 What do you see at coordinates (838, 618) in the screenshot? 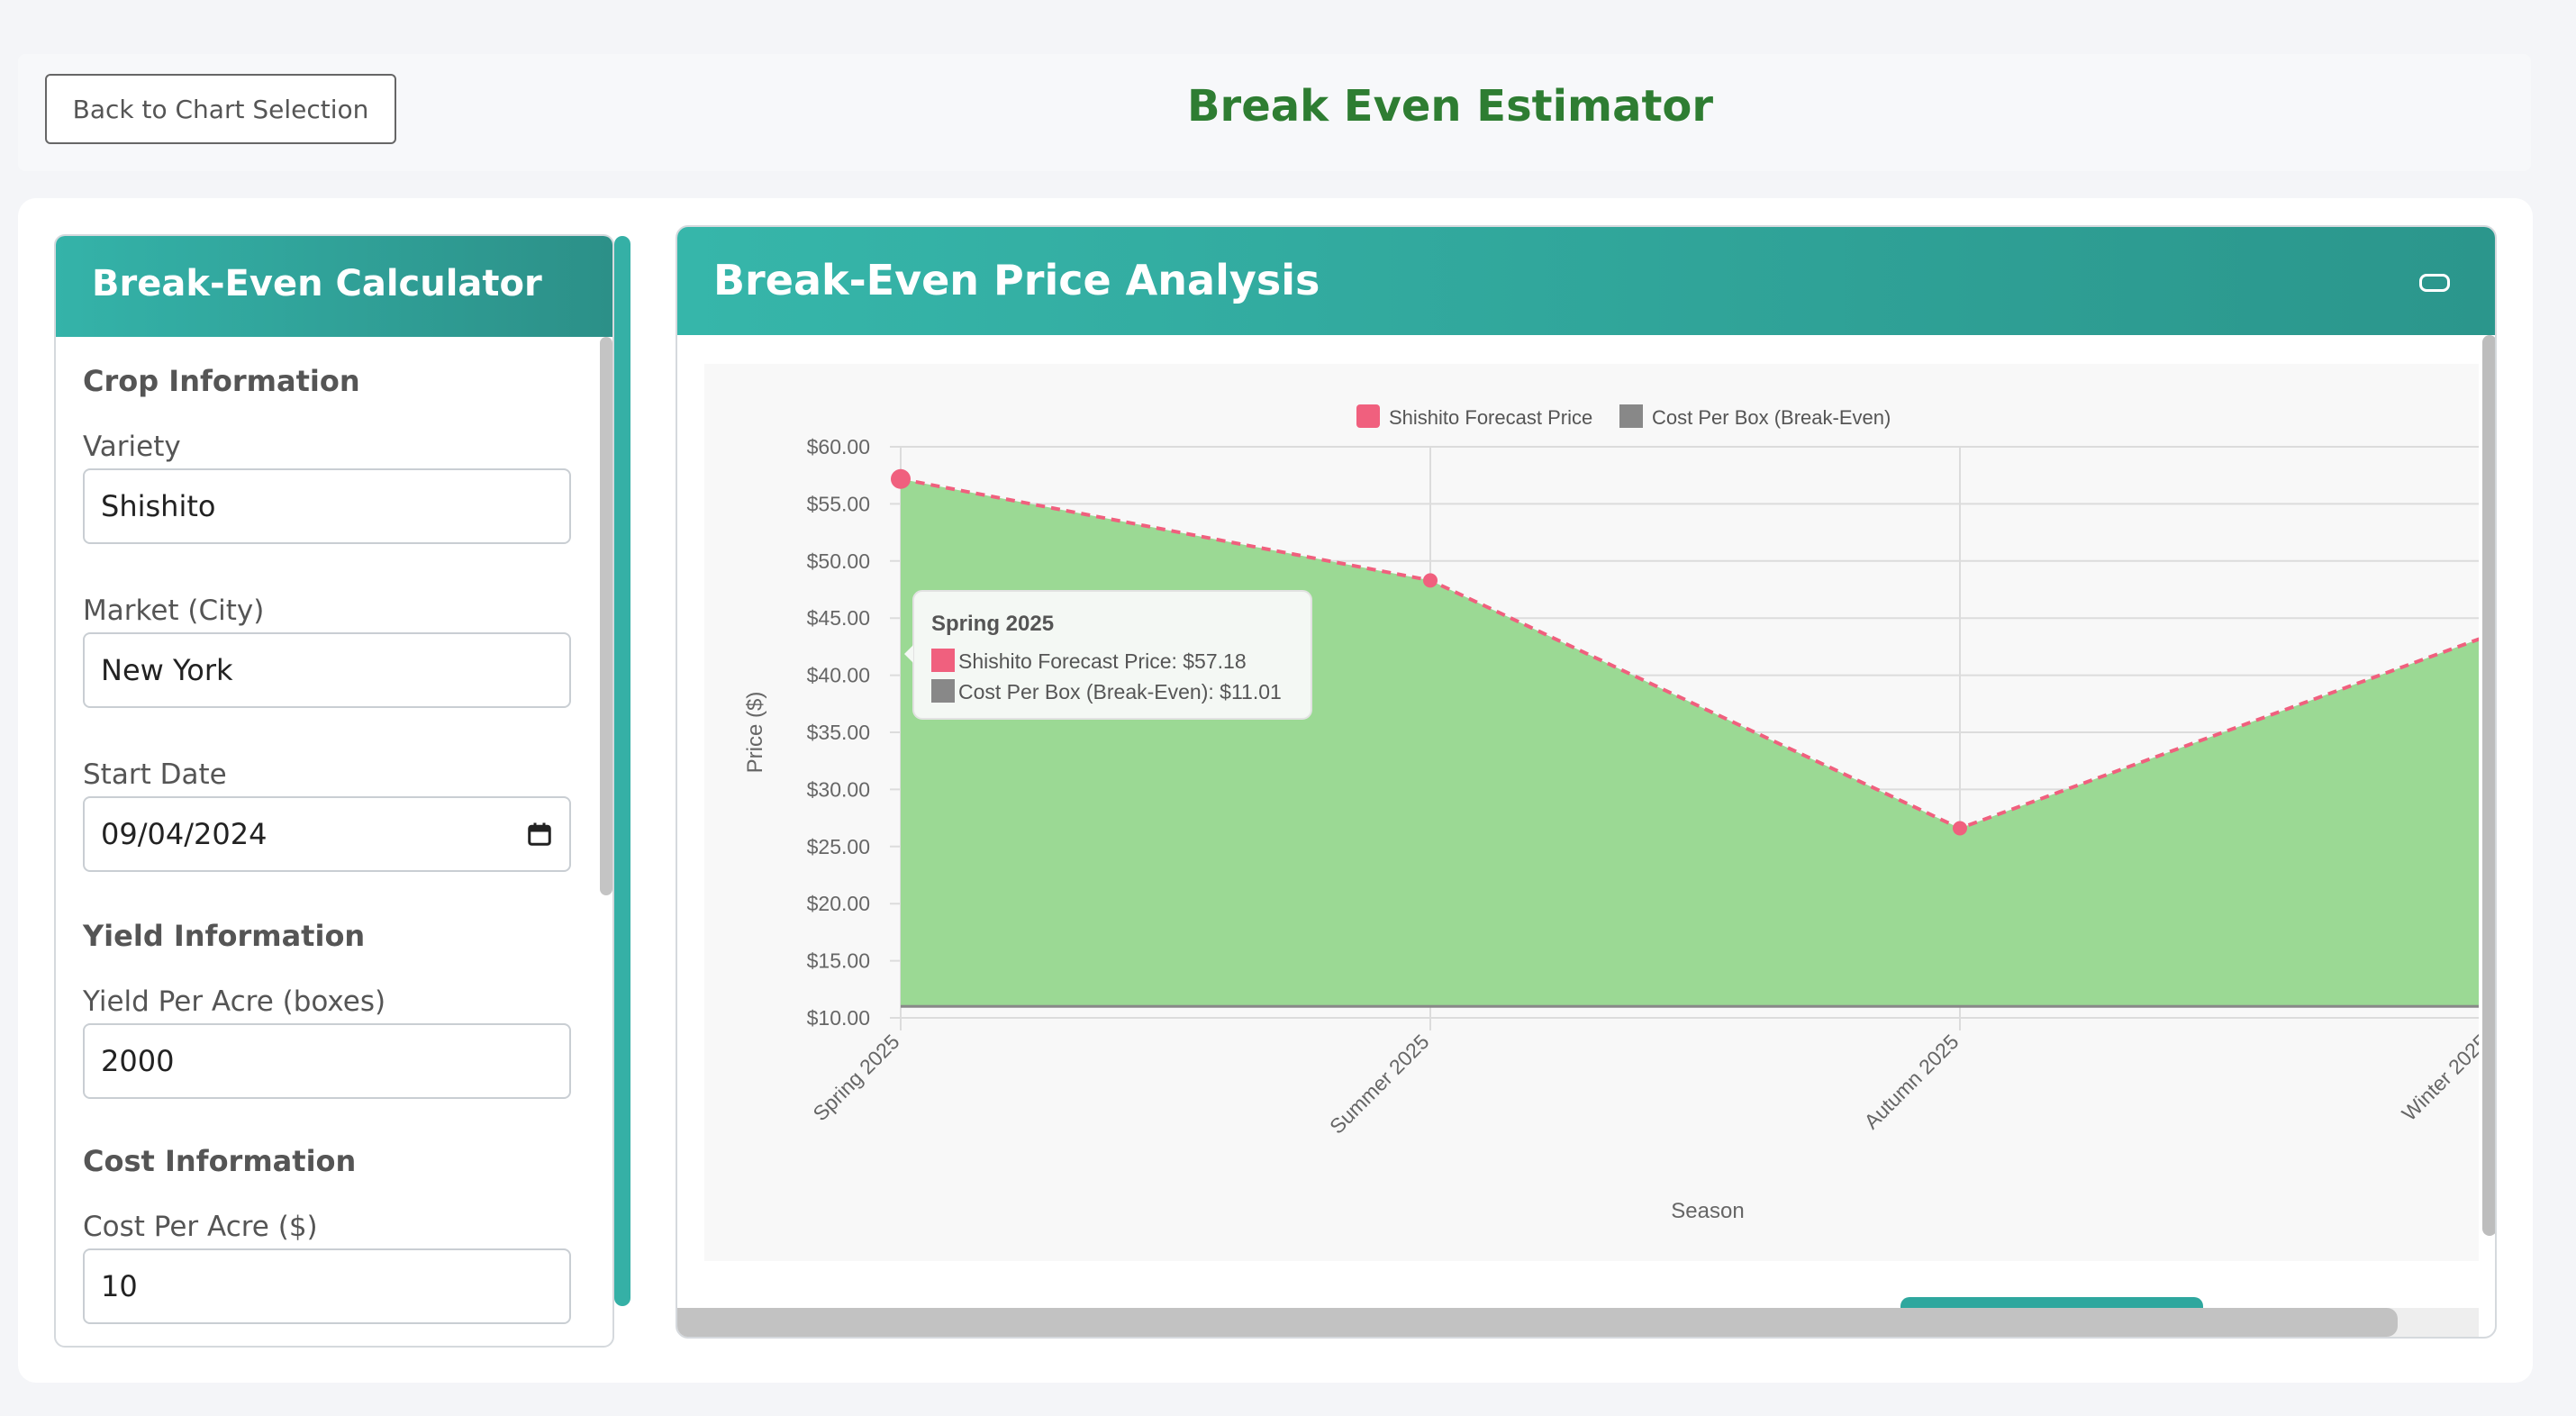
I see `y-tick-label: $45.00` at bounding box center [838, 618].